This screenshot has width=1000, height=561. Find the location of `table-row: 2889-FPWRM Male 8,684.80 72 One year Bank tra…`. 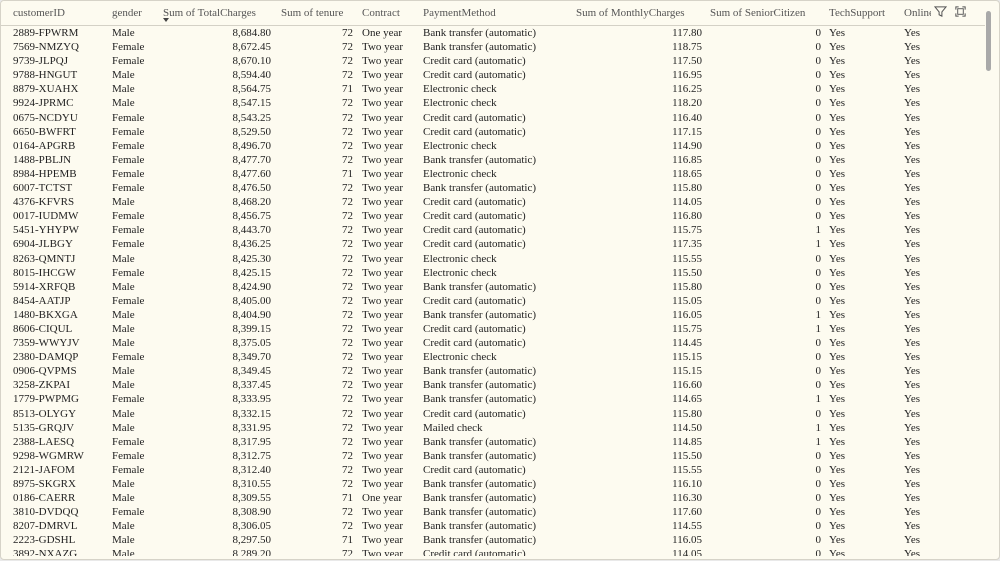

table-row: 2889-FPWRM Male 8,684.80 72 One year Bank tra… is located at coordinates (493, 33).